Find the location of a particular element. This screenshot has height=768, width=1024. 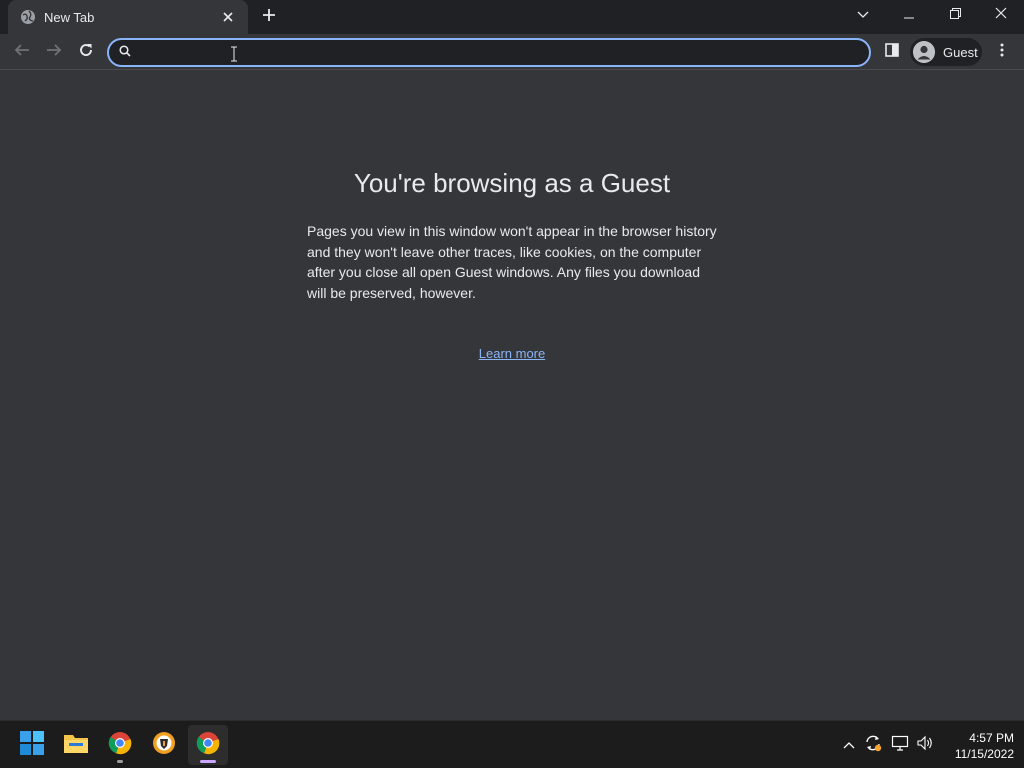

side-panel-icon is located at coordinates (892, 52).